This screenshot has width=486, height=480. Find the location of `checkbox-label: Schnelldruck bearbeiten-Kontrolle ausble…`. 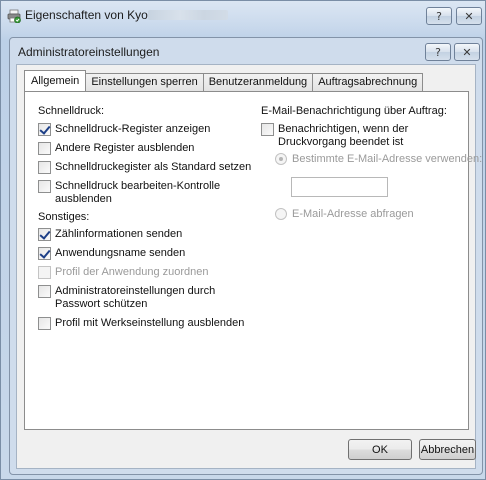

checkbox-label: Schnelldruck bearbeiten-Kontrolle ausble… is located at coordinates (137, 193).